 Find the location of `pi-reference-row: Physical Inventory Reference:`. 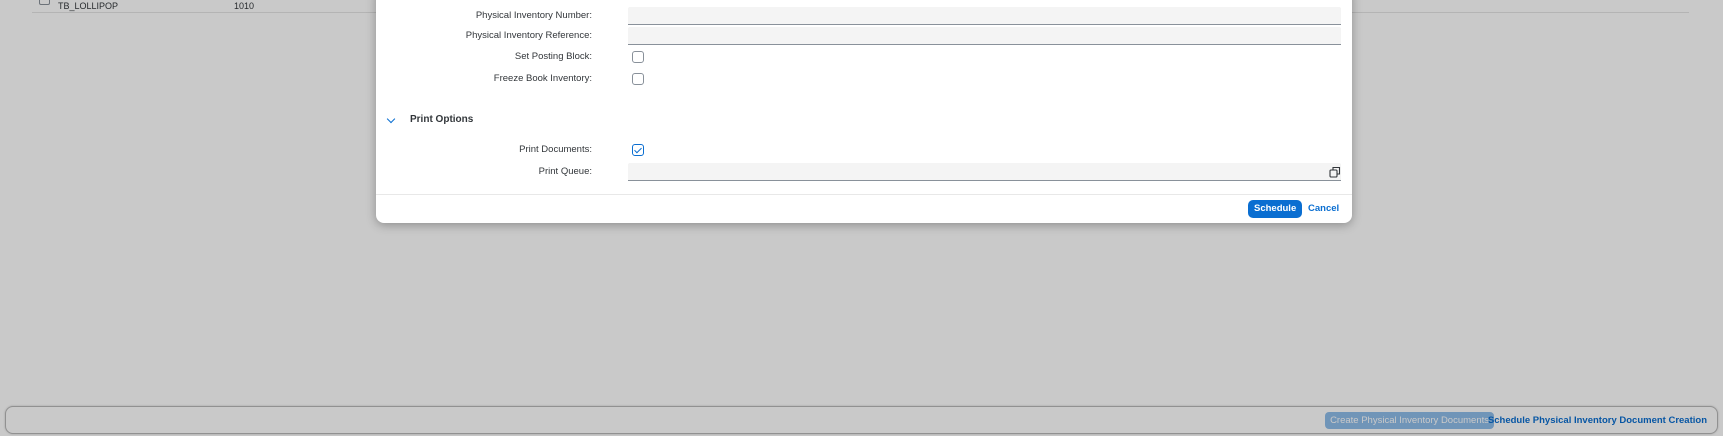

pi-reference-row: Physical Inventory Reference: is located at coordinates (864, 36).